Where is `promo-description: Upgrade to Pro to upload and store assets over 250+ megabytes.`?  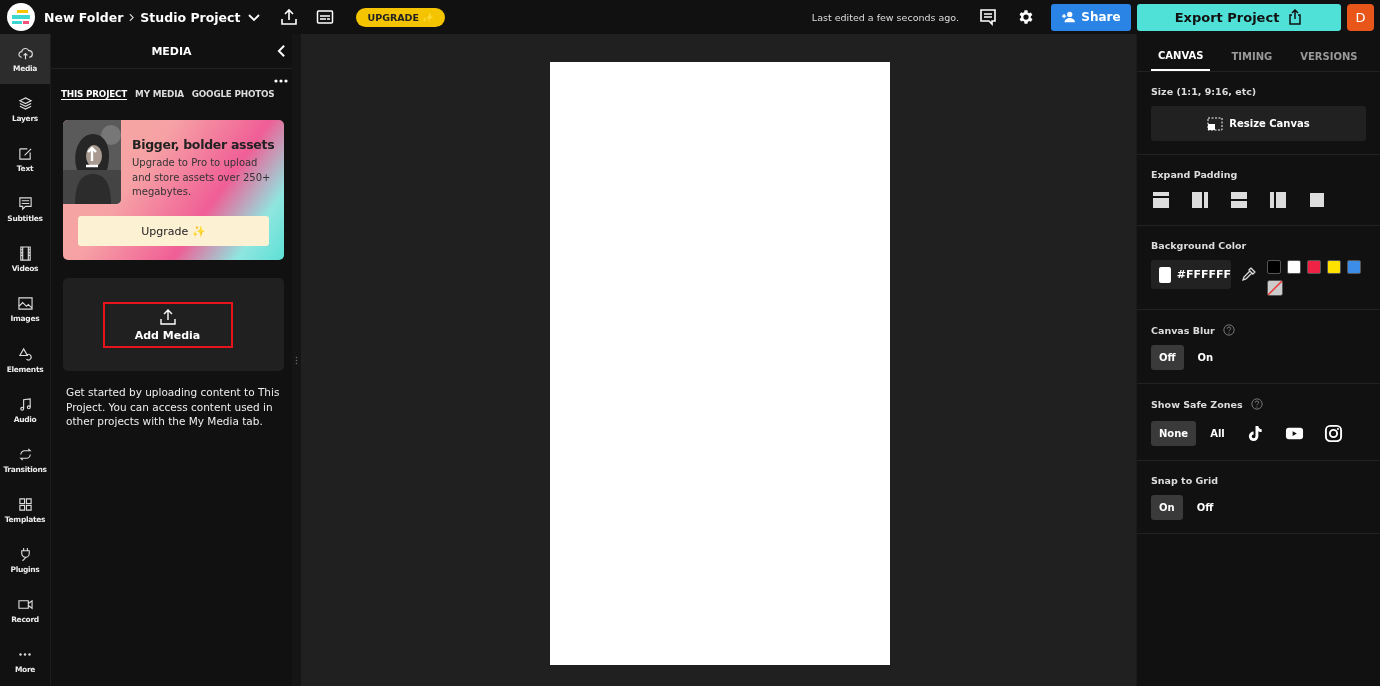 promo-description: Upgrade to Pro to upload and store assets over 250+ megabytes. is located at coordinates (202, 177).